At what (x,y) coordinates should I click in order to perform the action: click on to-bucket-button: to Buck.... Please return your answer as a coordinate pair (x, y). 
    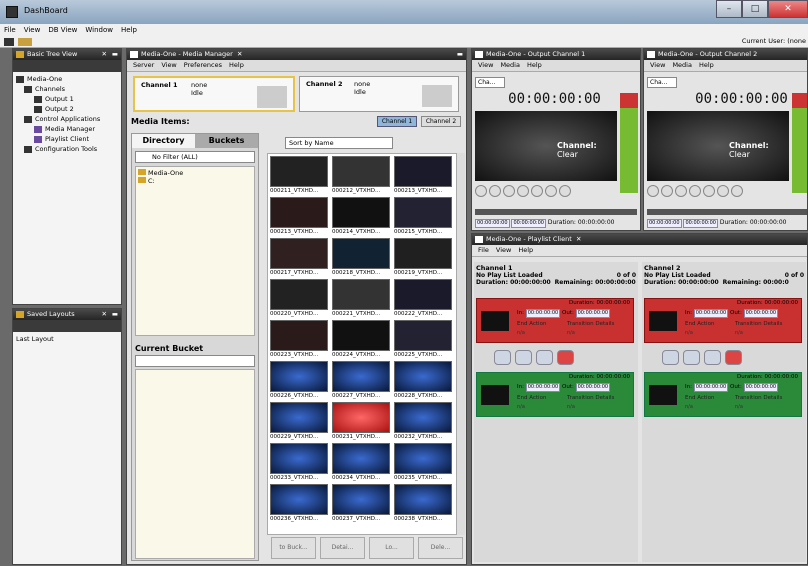
    Looking at the image, I should click on (293, 548).